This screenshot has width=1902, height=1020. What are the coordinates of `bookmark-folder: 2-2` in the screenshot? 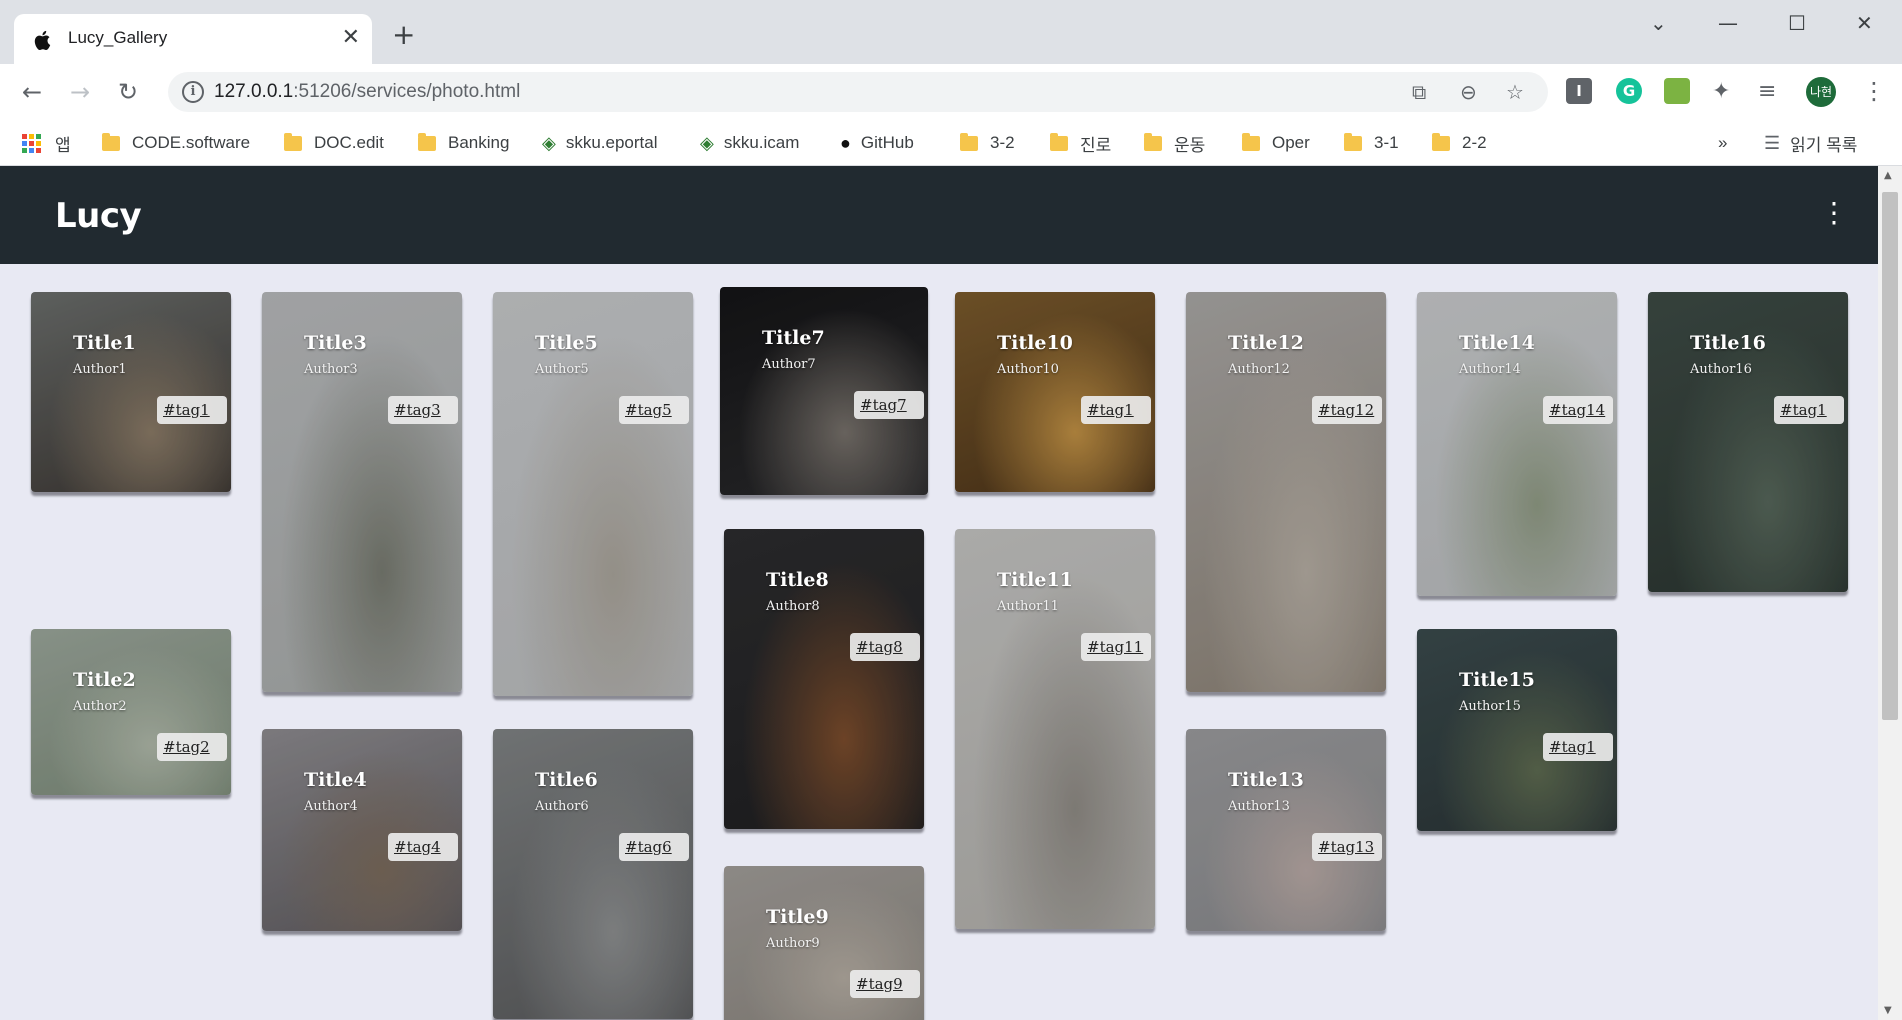 It's located at (1459, 143).